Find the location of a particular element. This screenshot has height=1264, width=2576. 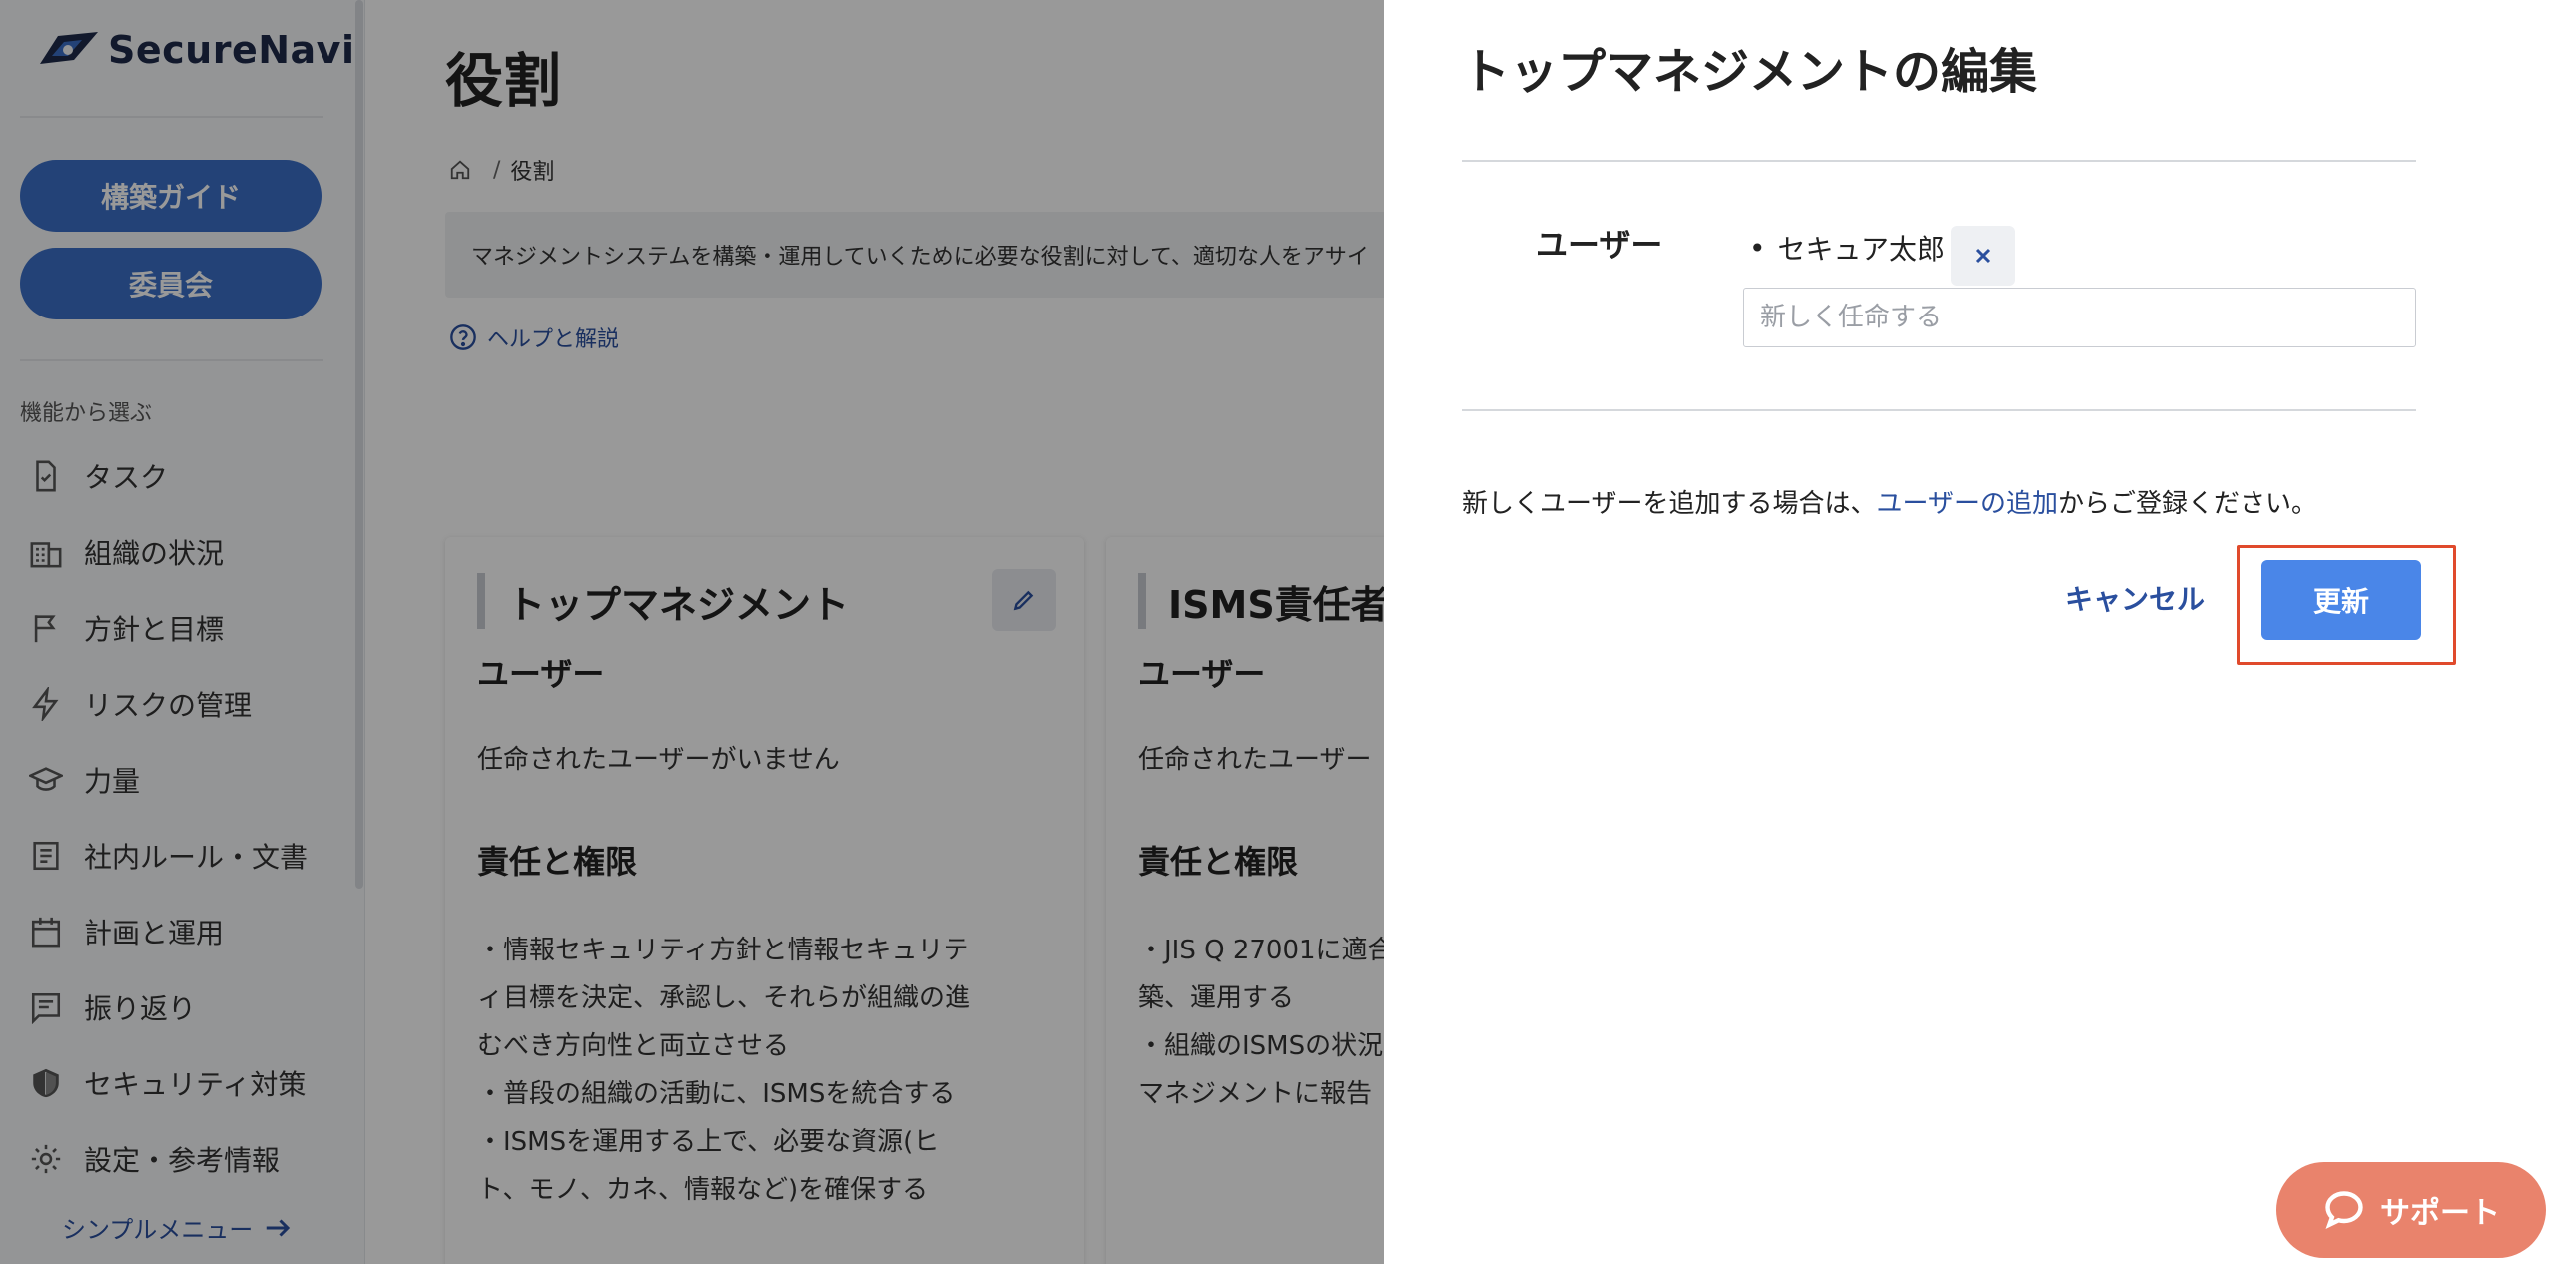

cancel-button: キャンセル is located at coordinates (2135, 598).